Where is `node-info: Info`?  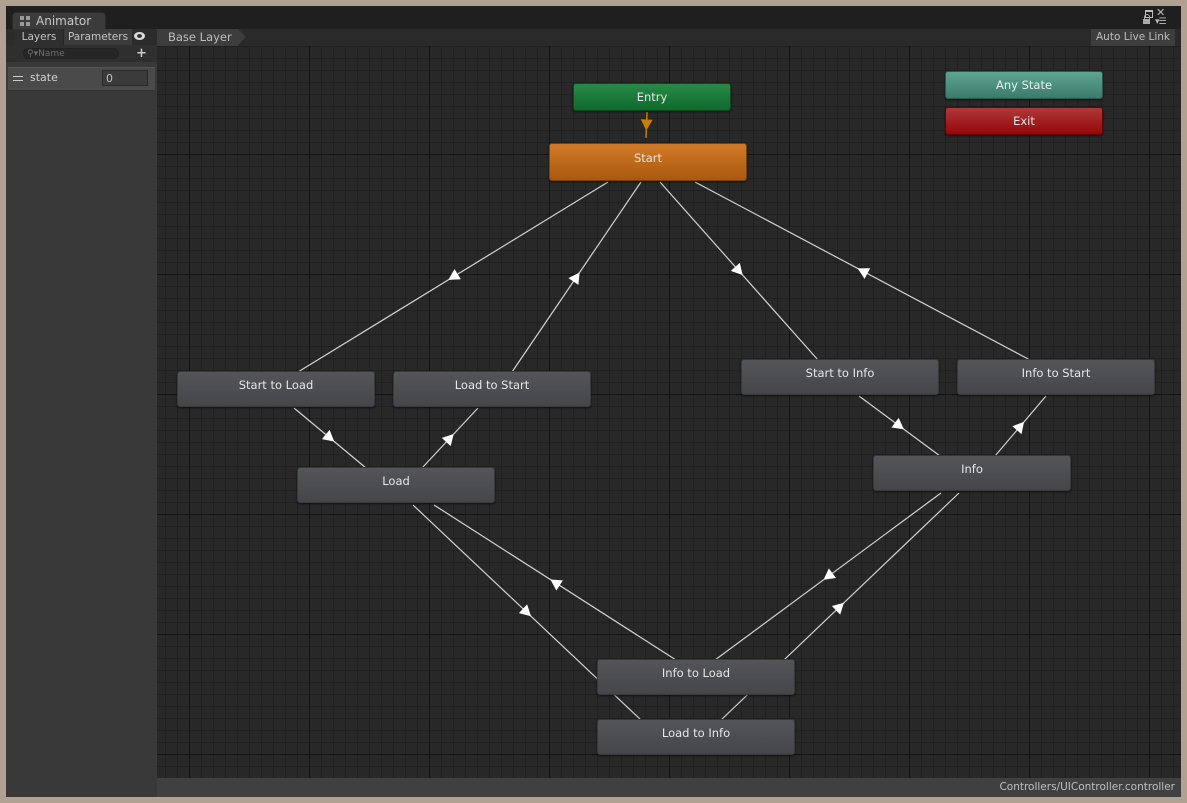 node-info: Info is located at coordinates (972, 473).